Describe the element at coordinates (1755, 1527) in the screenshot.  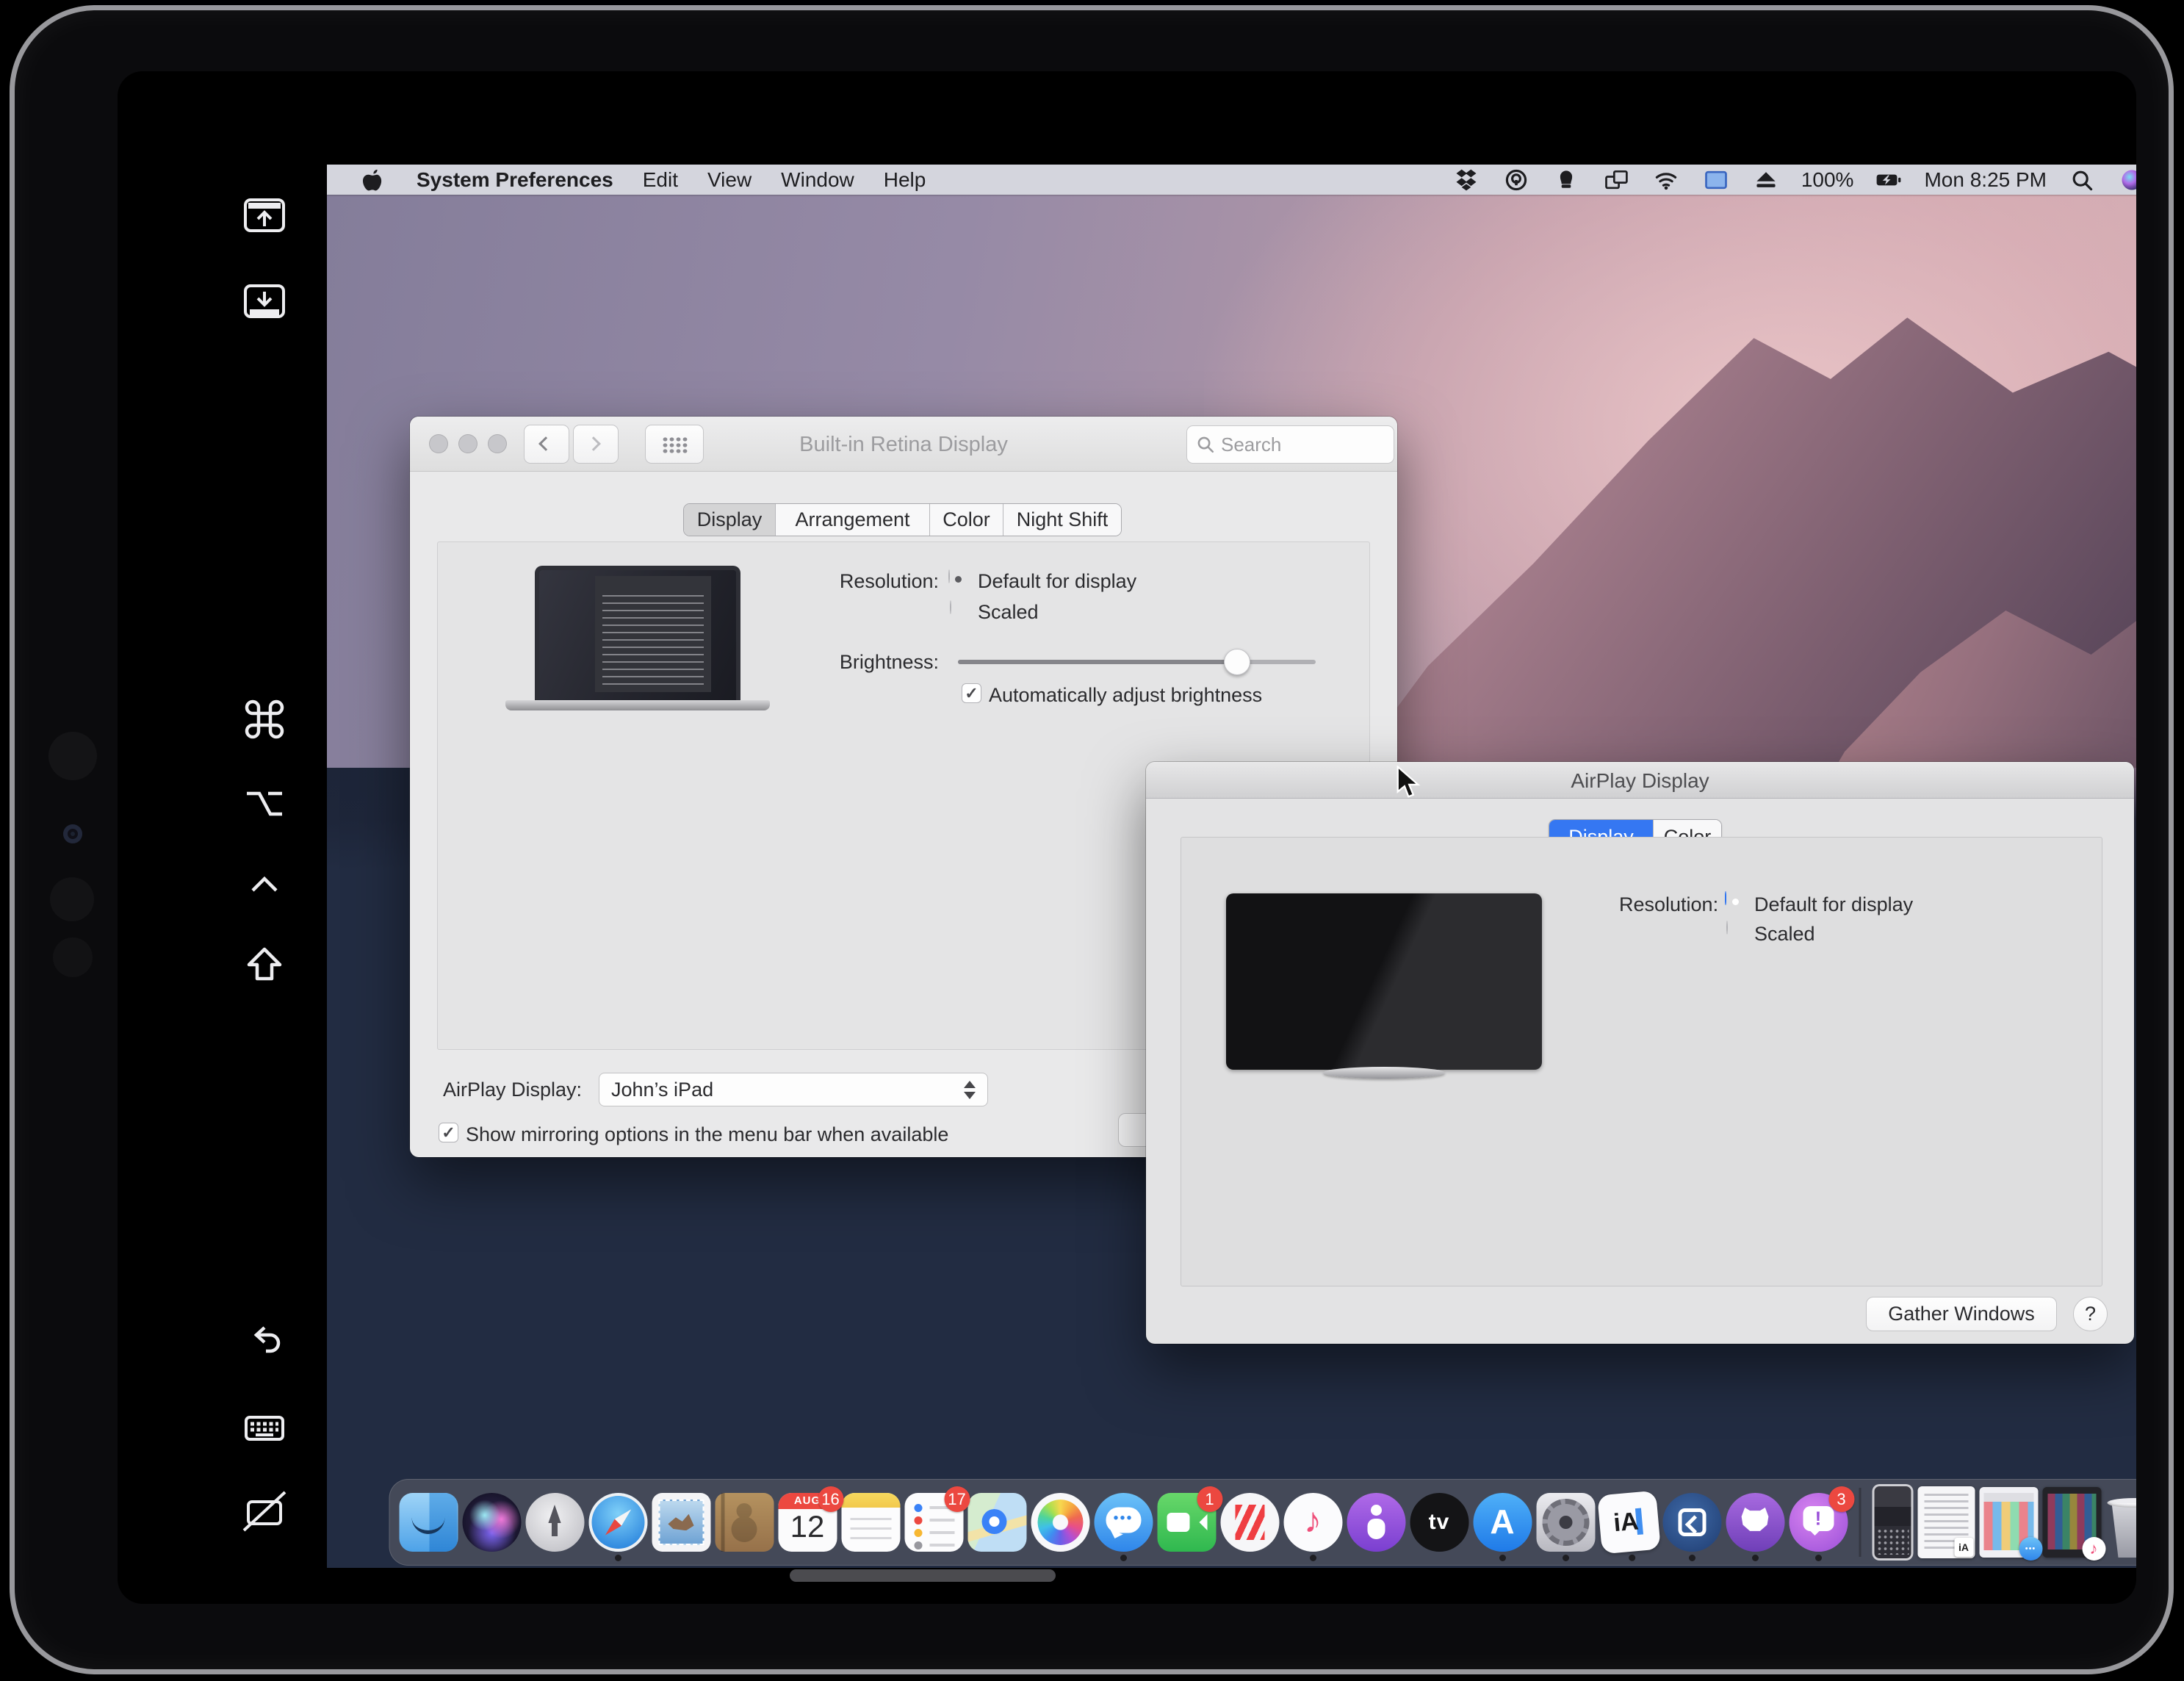
I see `dock-item-github-icon` at that location.